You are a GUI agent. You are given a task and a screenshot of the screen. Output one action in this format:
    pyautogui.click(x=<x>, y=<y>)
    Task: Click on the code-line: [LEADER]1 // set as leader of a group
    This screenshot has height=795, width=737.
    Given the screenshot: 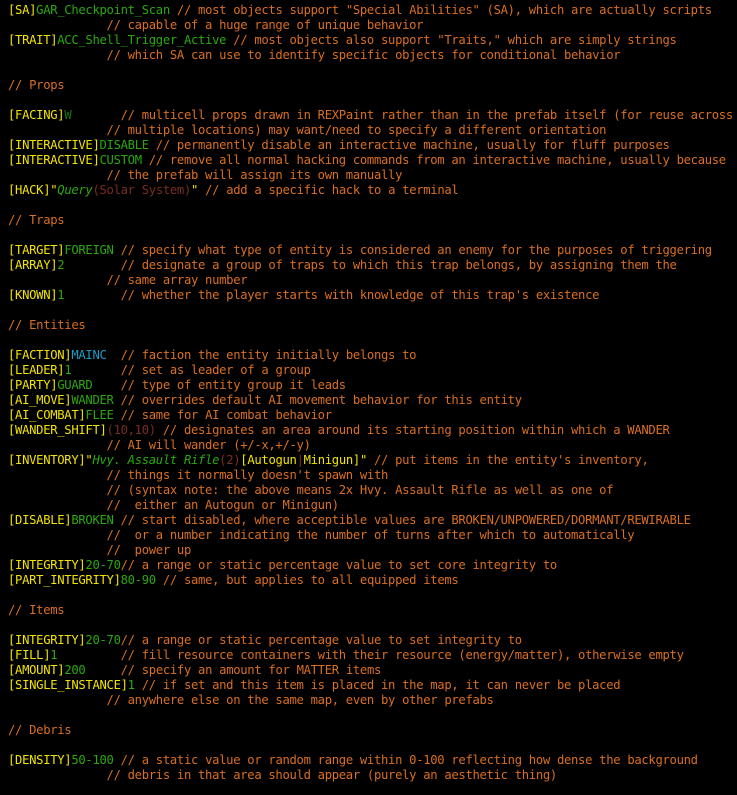 What is the action you would take?
    pyautogui.click(x=372, y=370)
    